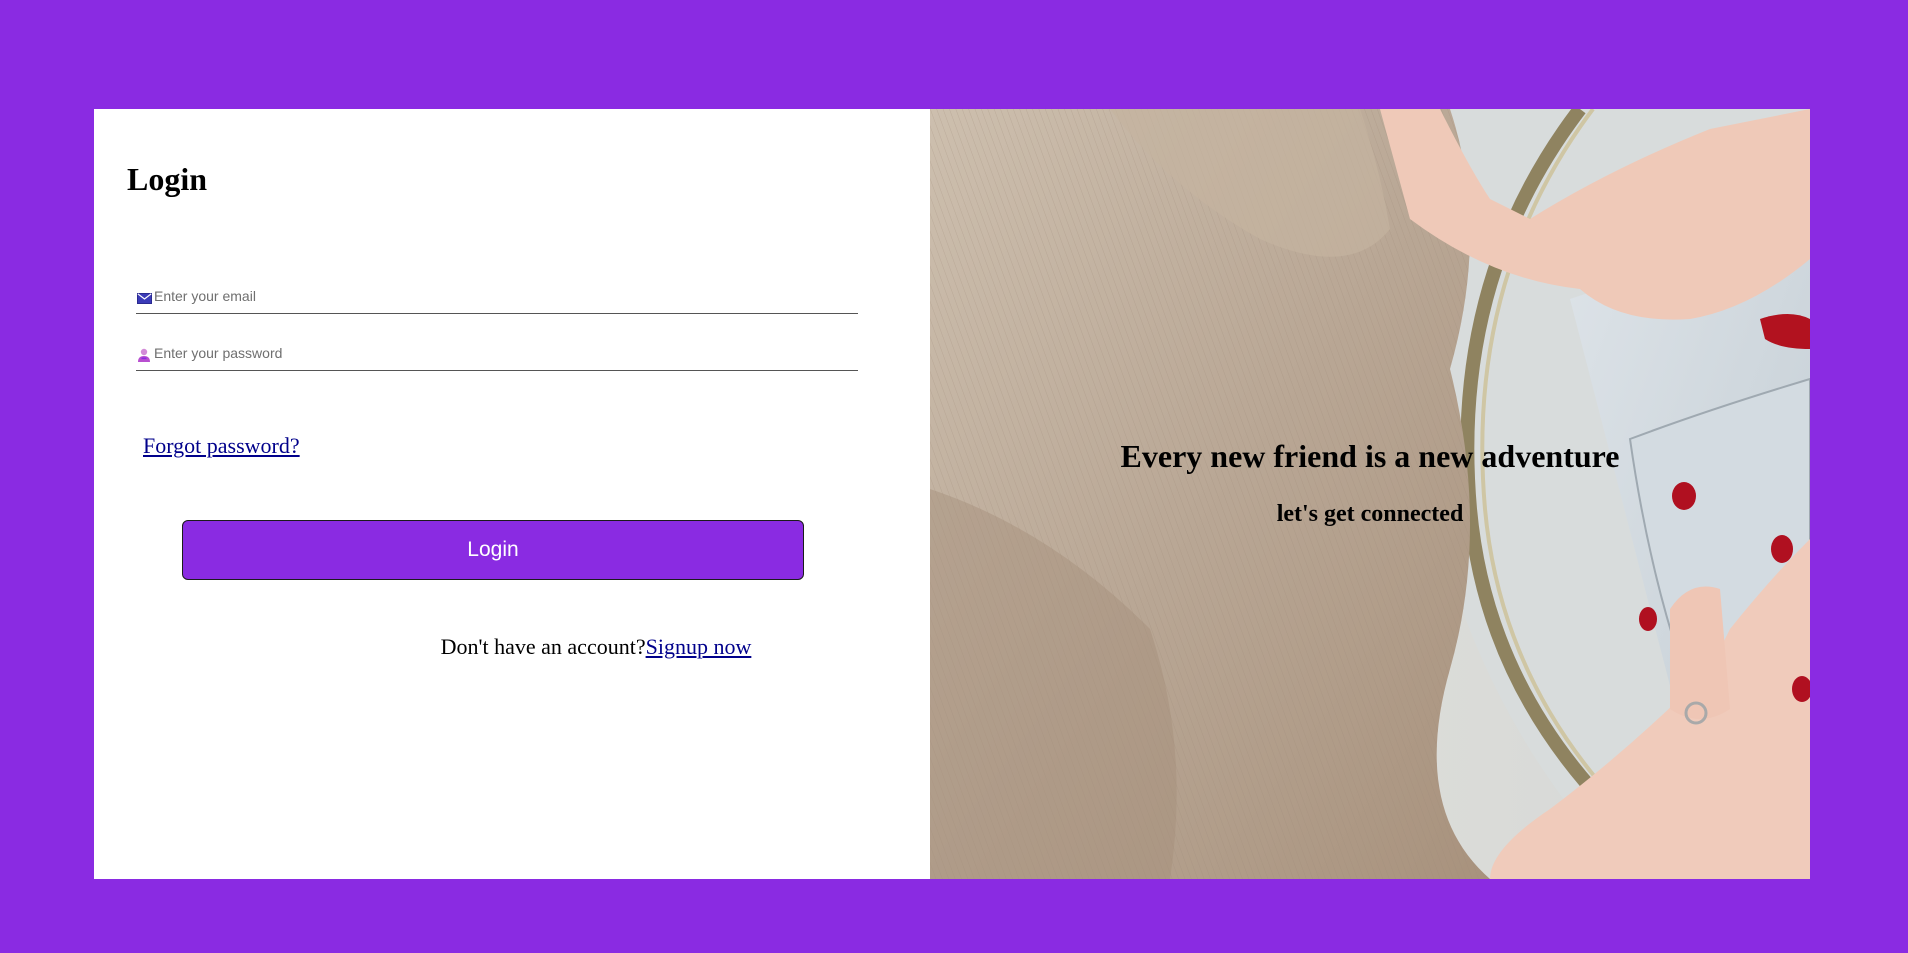  Describe the element at coordinates (699, 646) in the screenshot. I see `signup-link: Signup now` at that location.